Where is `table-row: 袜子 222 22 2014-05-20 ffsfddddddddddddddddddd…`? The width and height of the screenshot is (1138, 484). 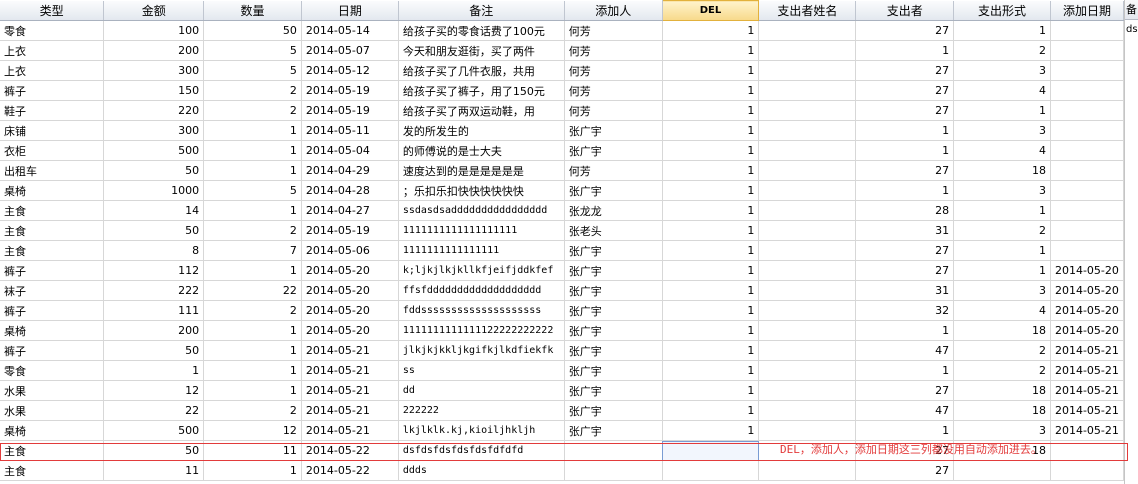 table-row: 袜子 222 22 2014-05-20 ffsfddddddddddddddddddd… is located at coordinates (562, 290).